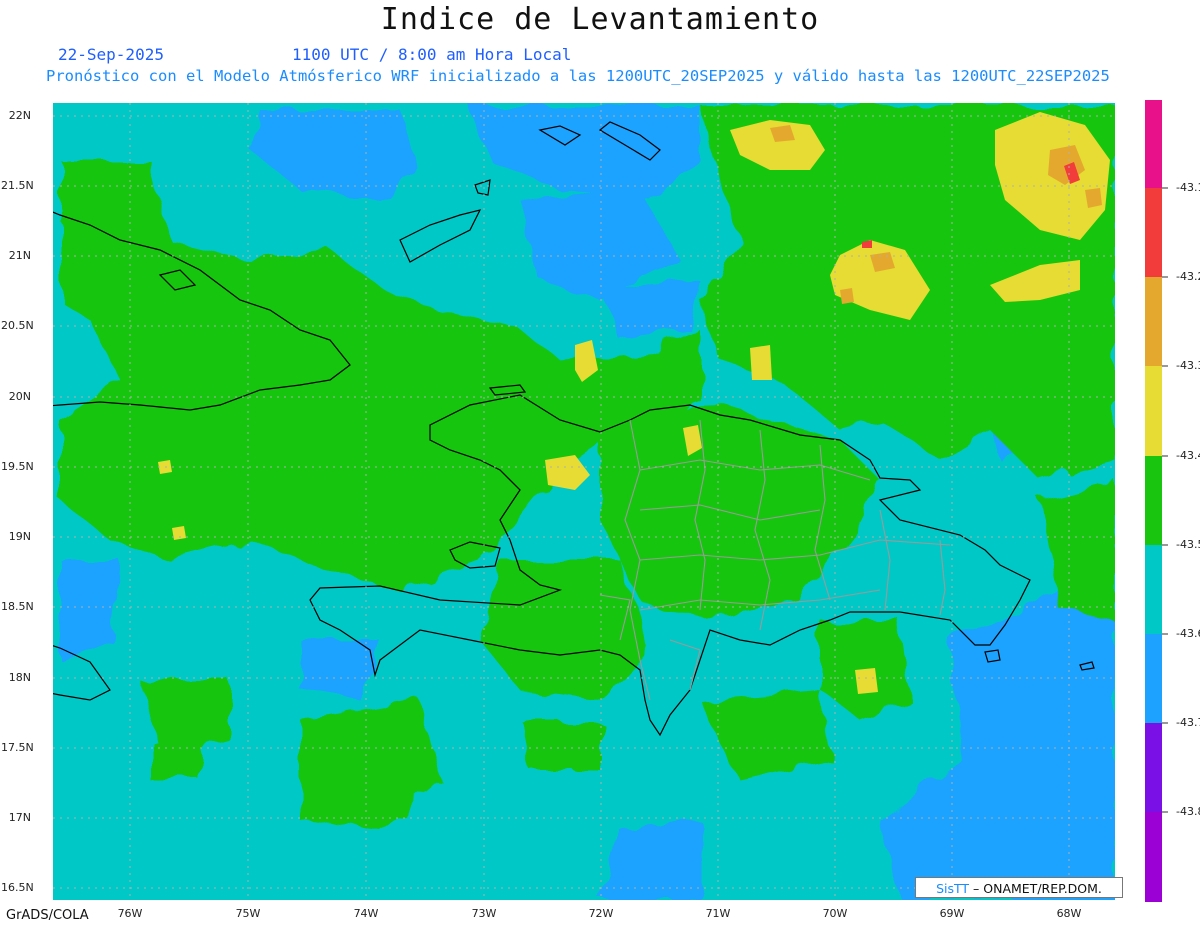  I want to click on lon-label: 69W, so click(952, 913).